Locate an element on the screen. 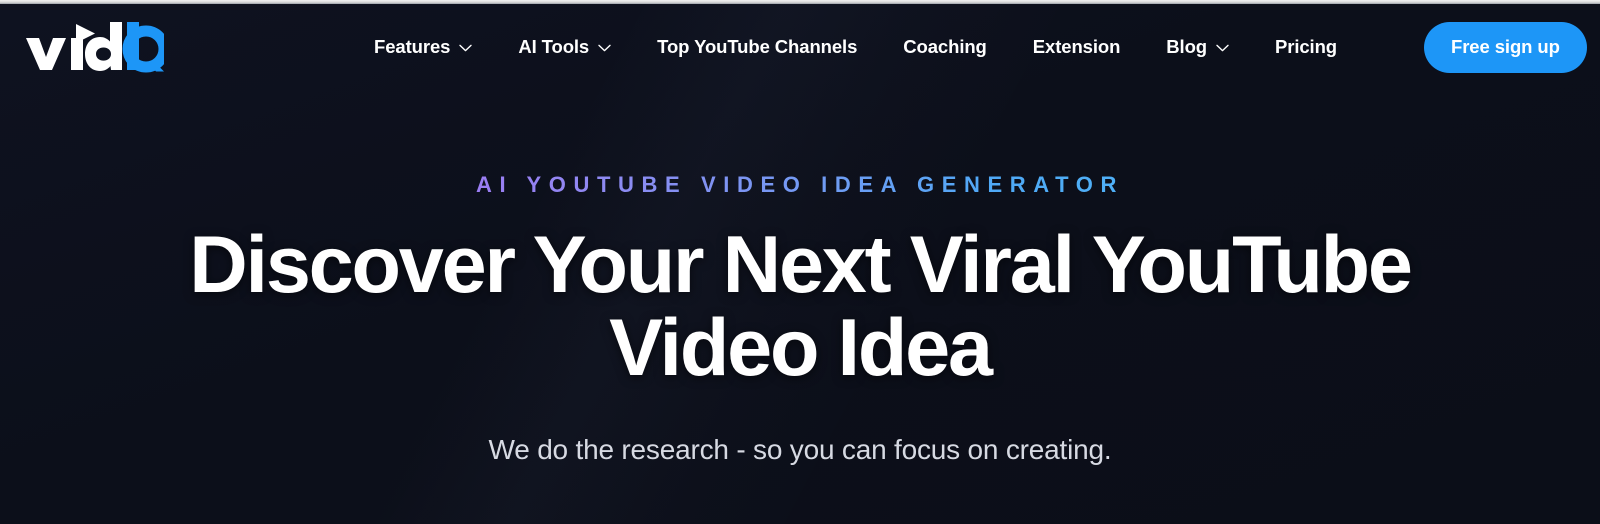 Image resolution: width=1600 pixels, height=524 pixels. nav-item-label: Blog is located at coordinates (1186, 46).